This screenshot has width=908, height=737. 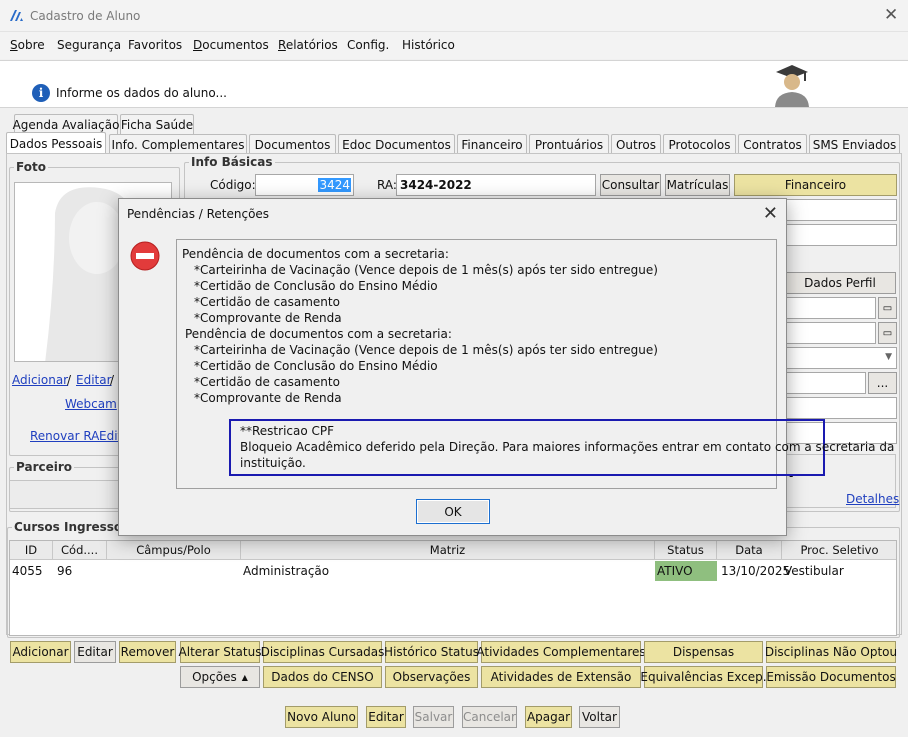 I want to click on menu-config: Config., so click(x=368, y=45).